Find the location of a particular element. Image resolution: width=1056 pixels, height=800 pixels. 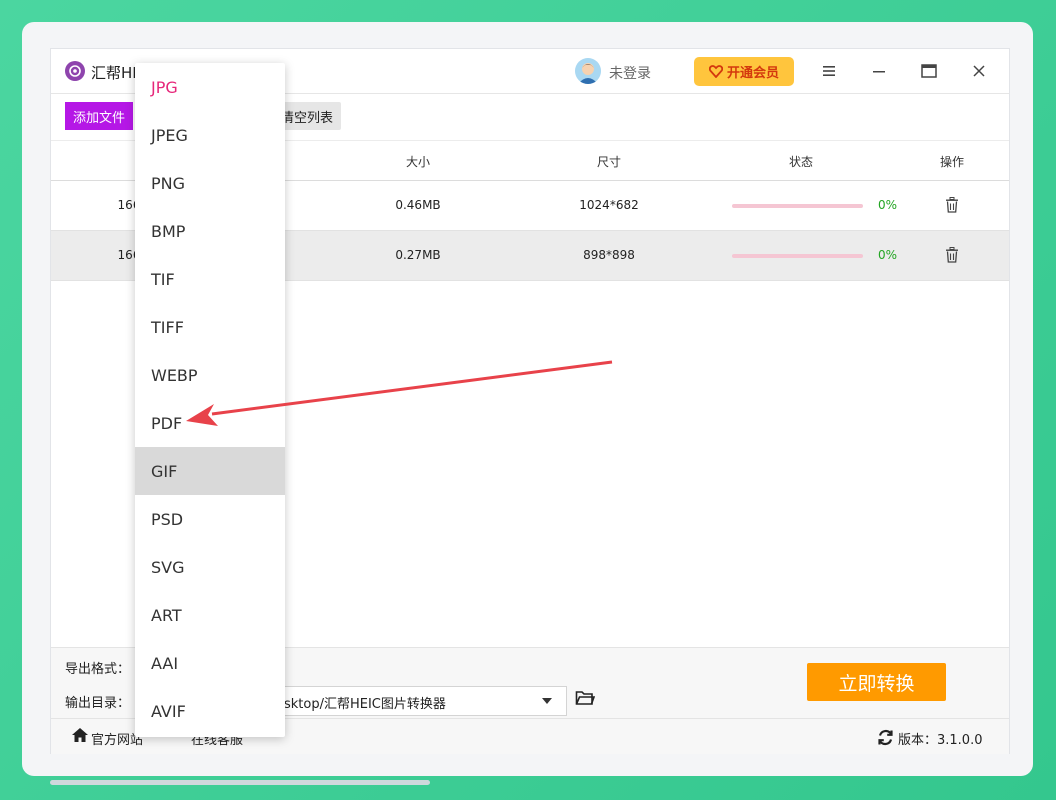

clear-list-label: 清空列表 is located at coordinates (306, 118).